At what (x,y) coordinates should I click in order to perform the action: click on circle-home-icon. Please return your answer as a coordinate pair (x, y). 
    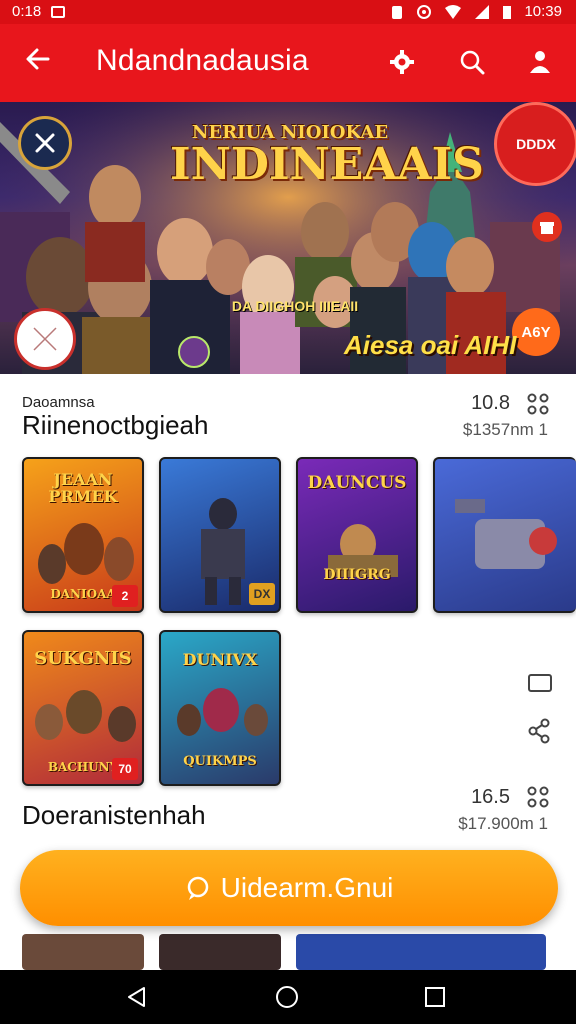
    Looking at the image, I should click on (287, 997).